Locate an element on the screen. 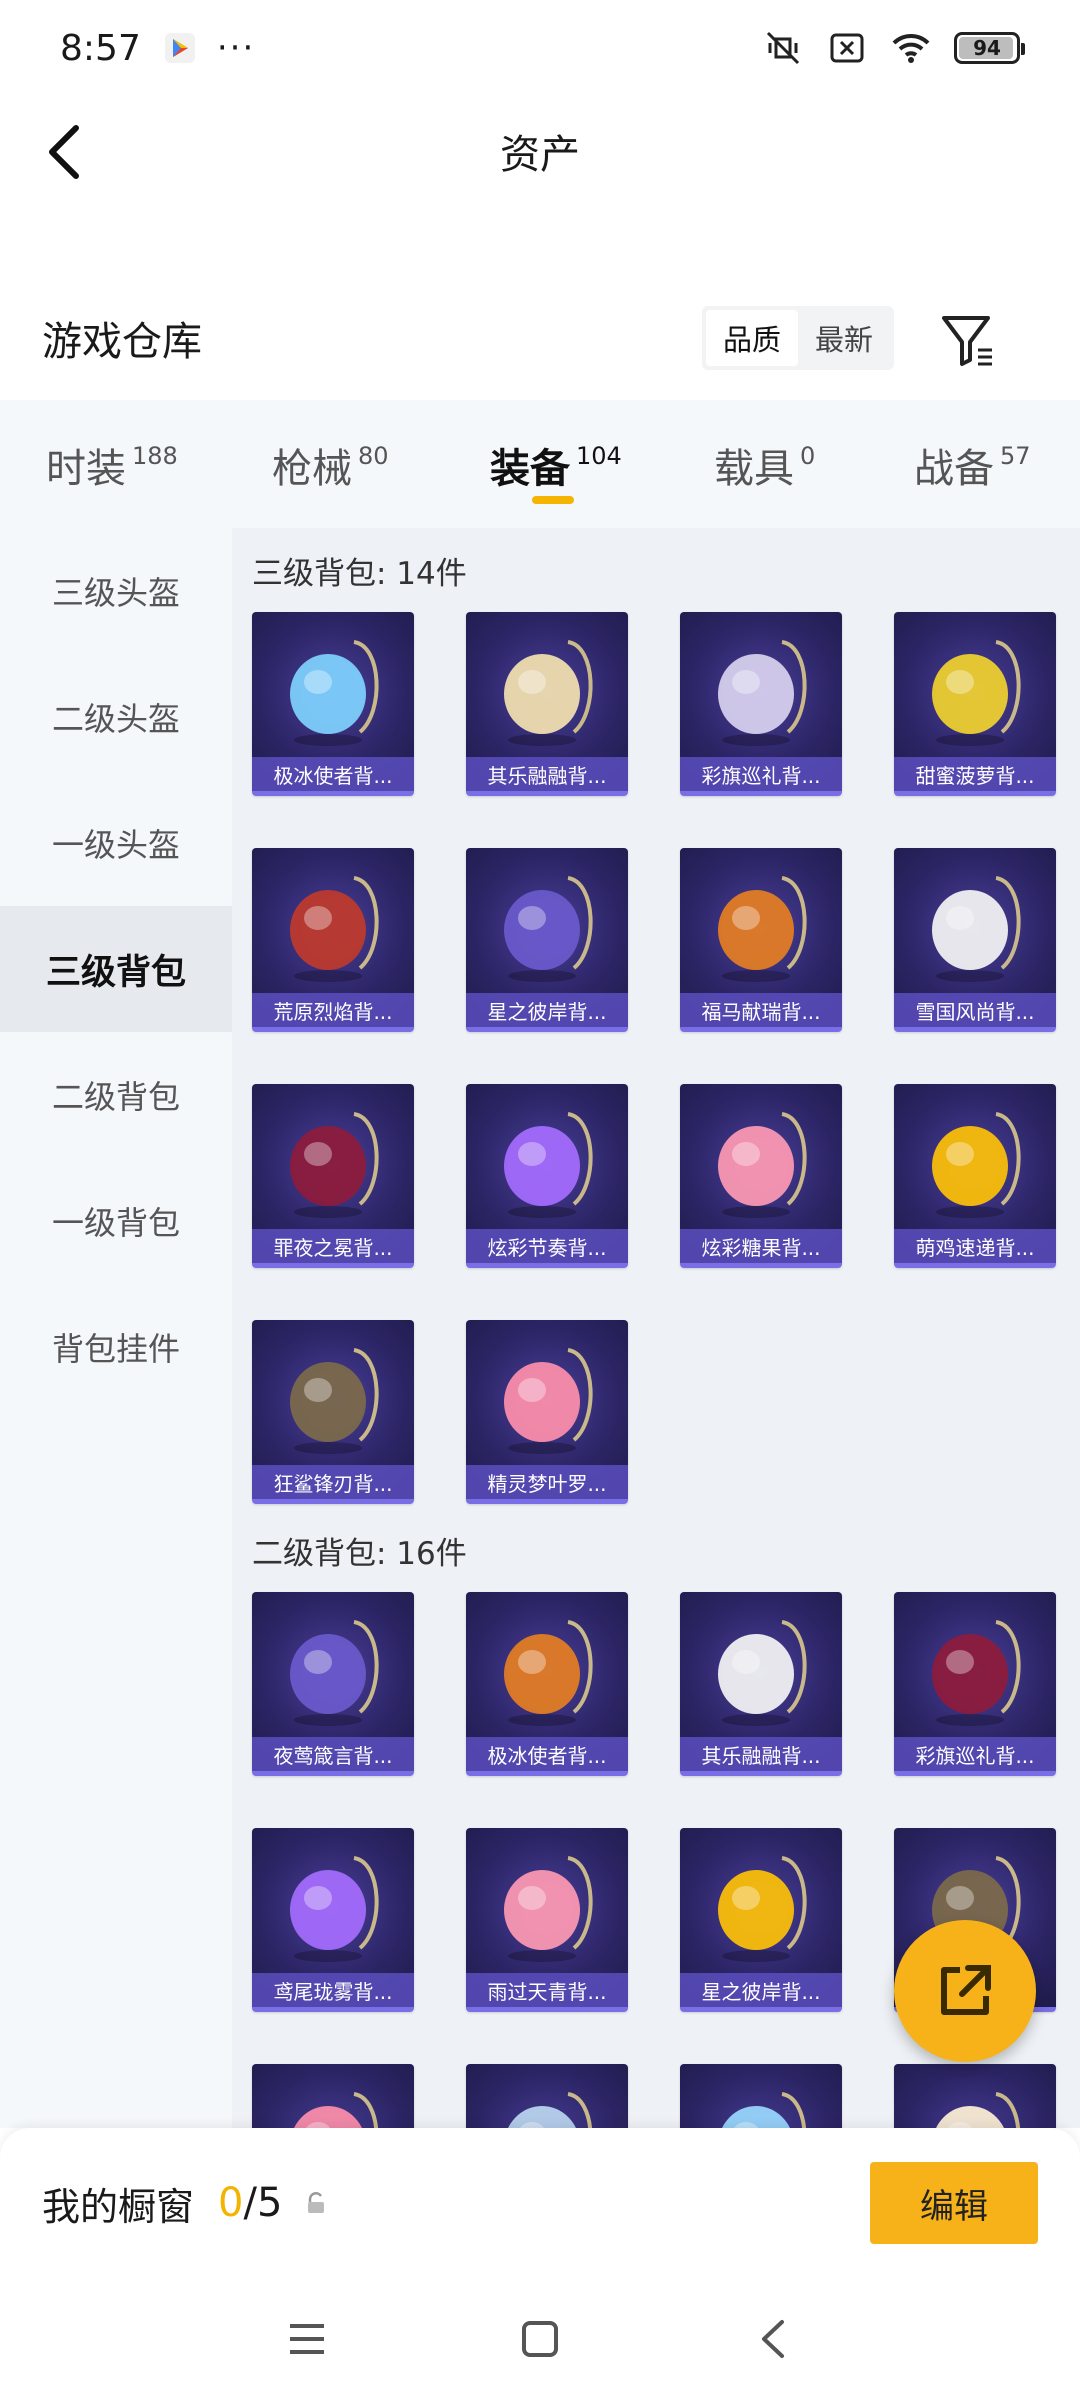 The width and height of the screenshot is (1080, 2400). tab-firearms: 枪械 80 is located at coordinates (330, 465).